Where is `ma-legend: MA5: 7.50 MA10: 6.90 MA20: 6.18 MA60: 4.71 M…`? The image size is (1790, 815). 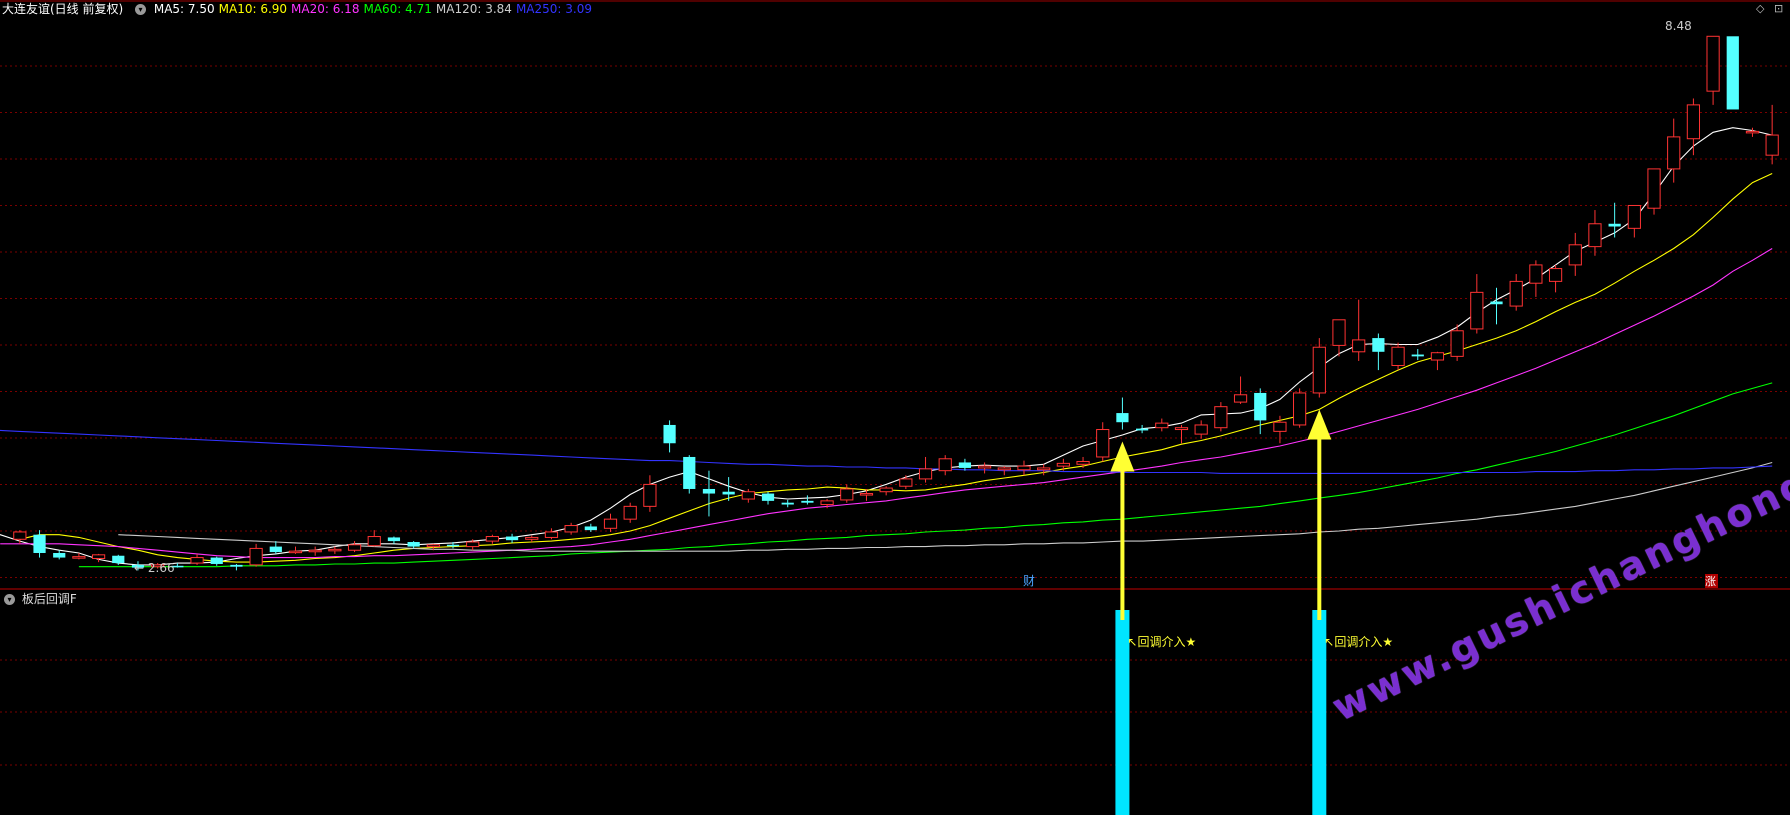
ma-legend: MA5: 7.50 MA10: 6.90 MA20: 6.18 MA60: 4.71 M… is located at coordinates (375, 9).